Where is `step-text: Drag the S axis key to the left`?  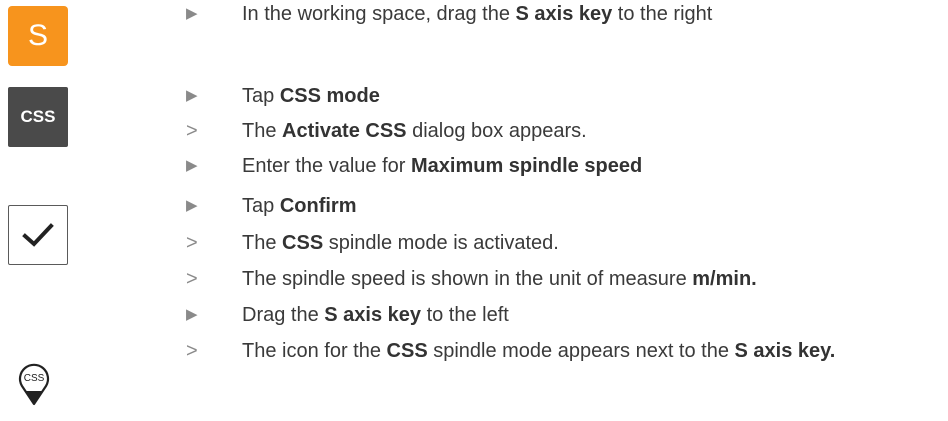 step-text: Drag the S axis key to the left is located at coordinates (594, 315).